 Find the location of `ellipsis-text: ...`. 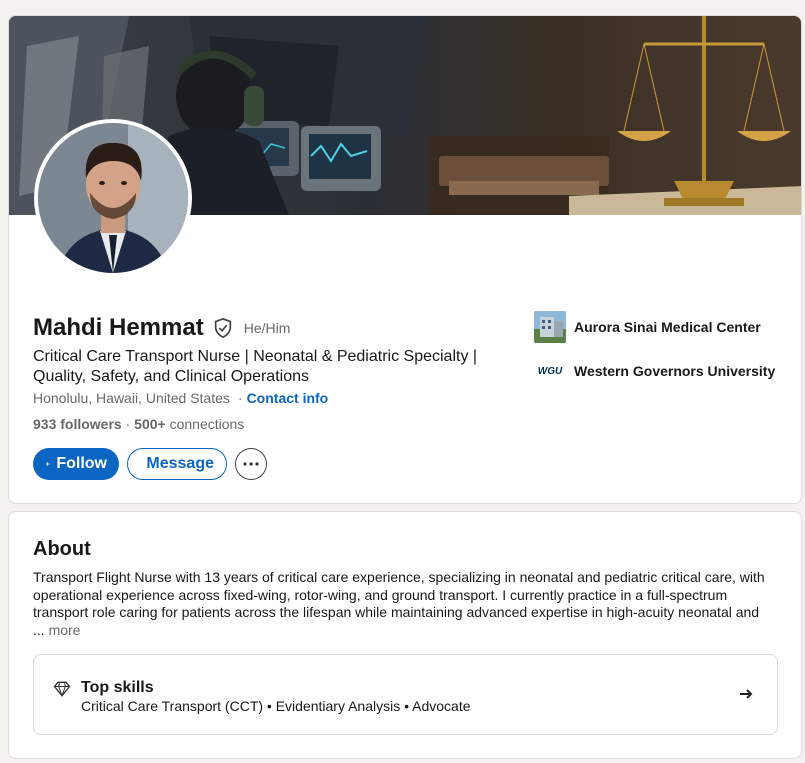

ellipsis-text: ... is located at coordinates (39, 630).